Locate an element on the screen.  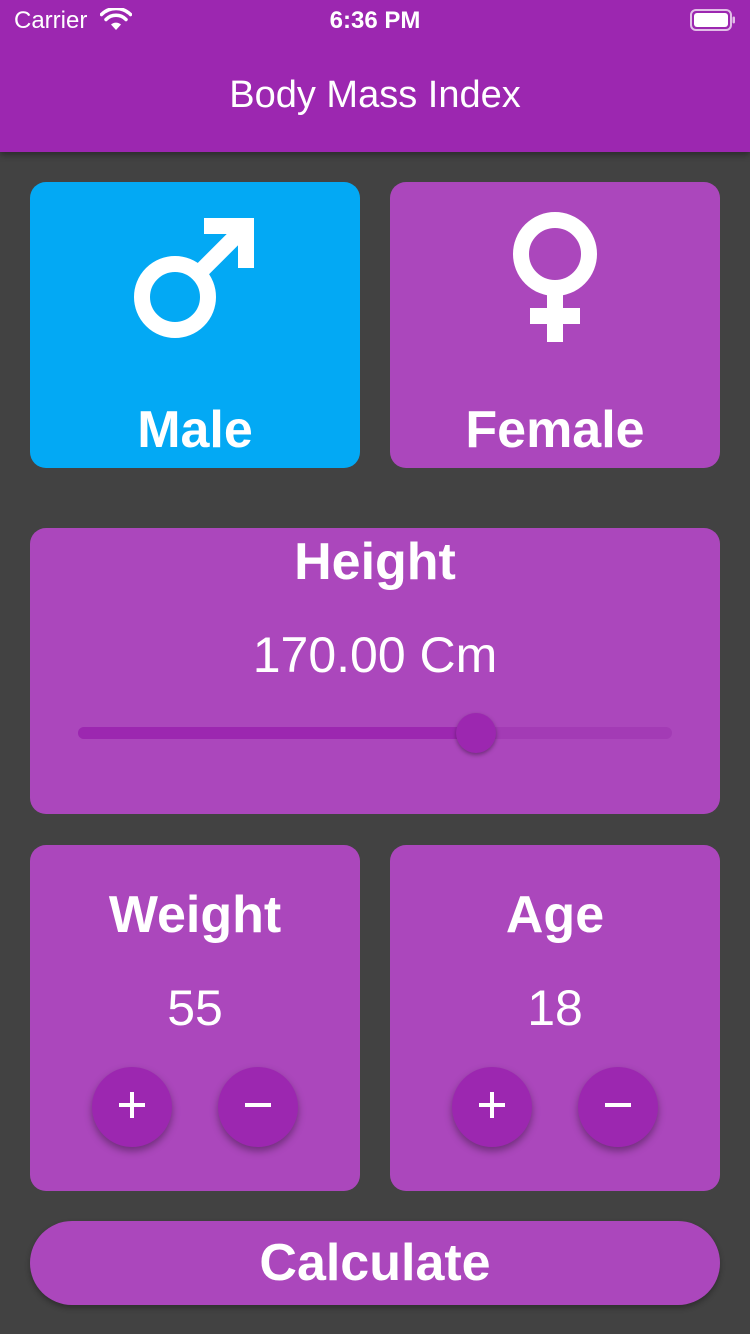
height-slider is located at coordinates (375, 733).